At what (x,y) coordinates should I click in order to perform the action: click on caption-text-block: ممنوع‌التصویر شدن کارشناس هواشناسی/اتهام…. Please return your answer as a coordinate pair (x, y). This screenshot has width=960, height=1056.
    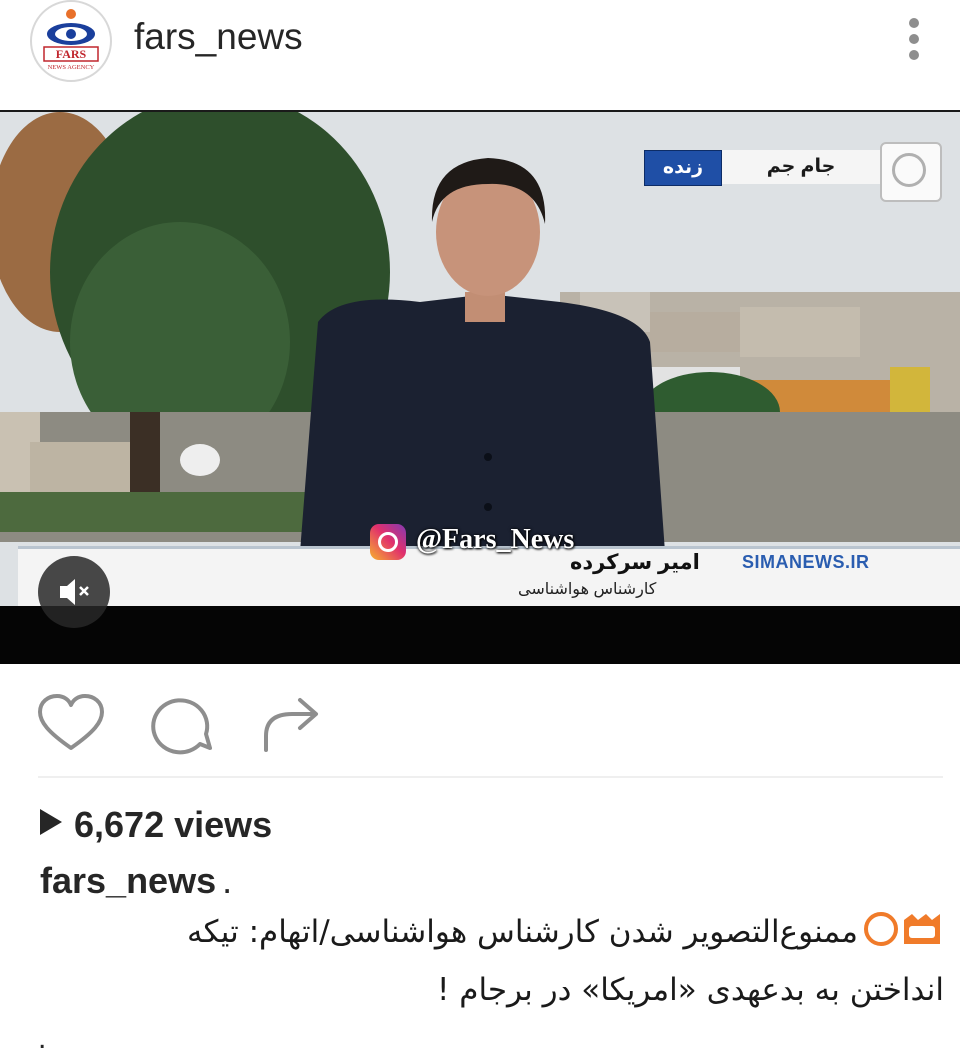
    Looking at the image, I should click on (522, 961).